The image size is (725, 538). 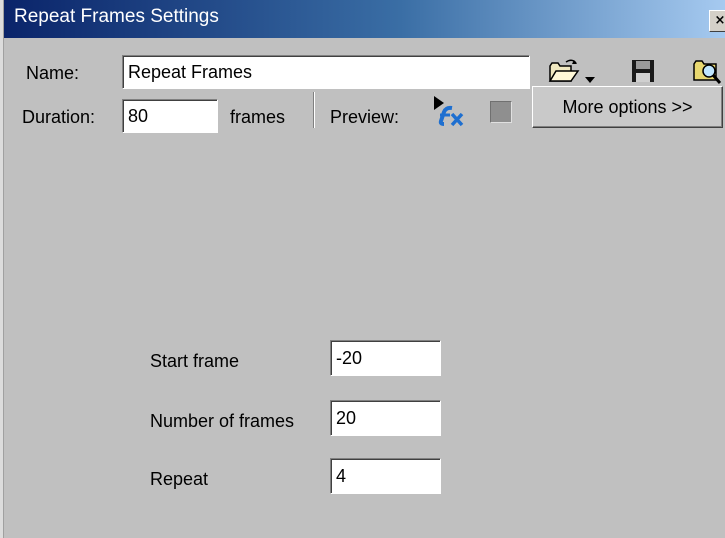 I want to click on close-button: ×, so click(x=717, y=21).